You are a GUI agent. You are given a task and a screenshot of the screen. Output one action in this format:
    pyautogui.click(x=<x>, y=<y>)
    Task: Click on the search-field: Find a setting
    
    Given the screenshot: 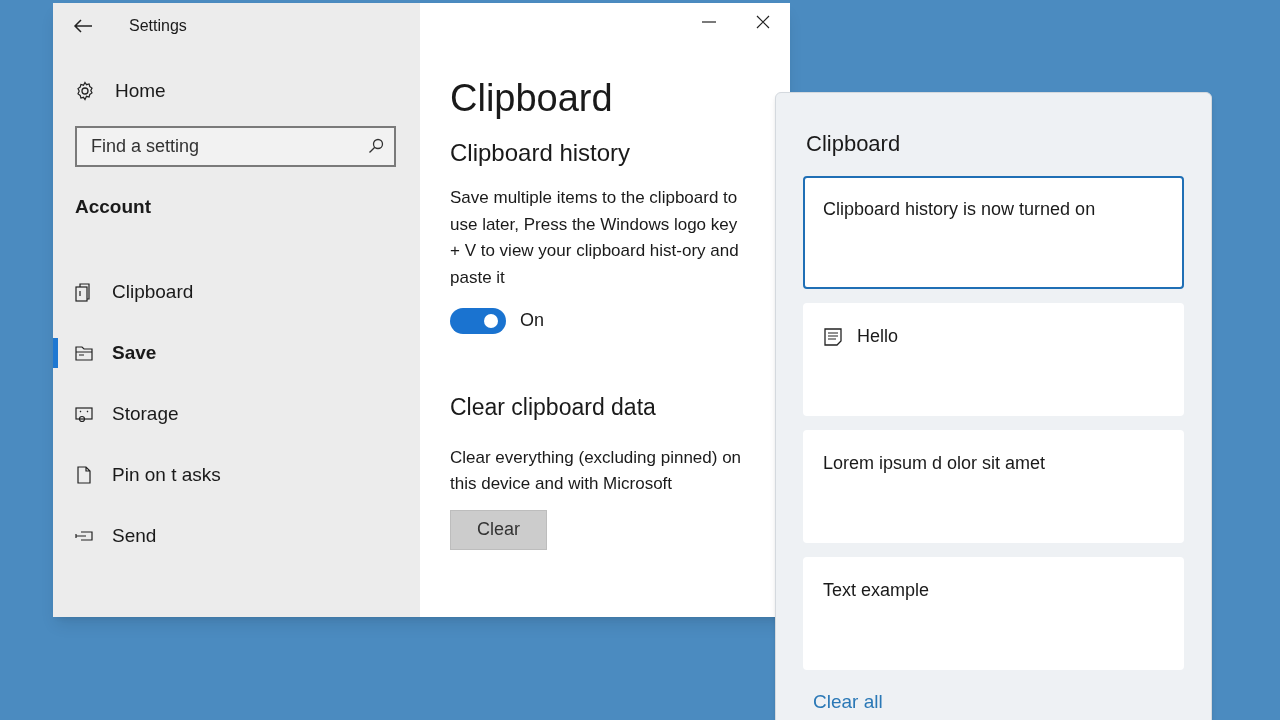 What is the action you would take?
    pyautogui.click(x=235, y=146)
    